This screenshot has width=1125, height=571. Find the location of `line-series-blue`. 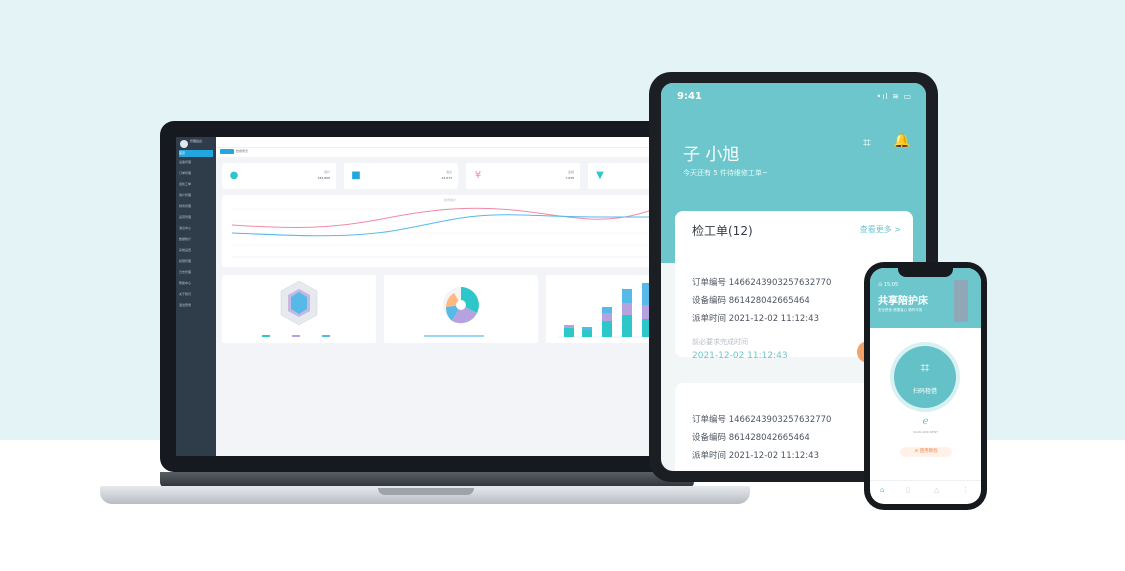

line-series-blue is located at coordinates (454, 225).